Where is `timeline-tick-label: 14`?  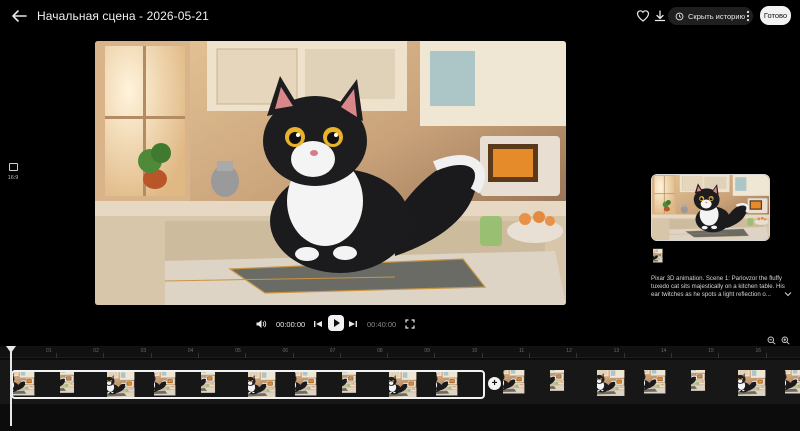
timeline-tick-label: 14 is located at coordinates (663, 351).